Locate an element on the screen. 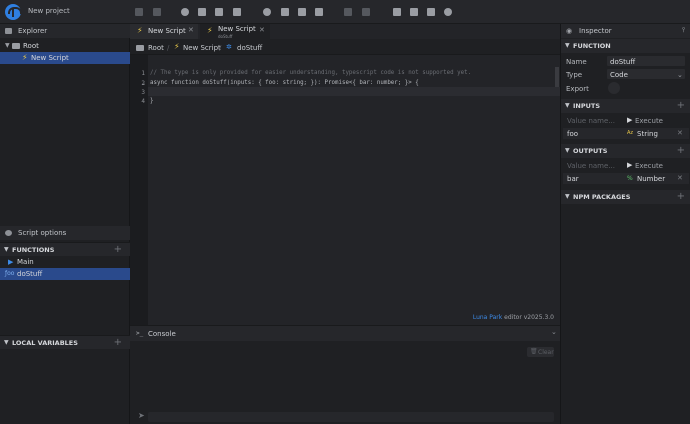 The height and width of the screenshot is (424, 690). gear-icon: ✲ is located at coordinates (229, 47).